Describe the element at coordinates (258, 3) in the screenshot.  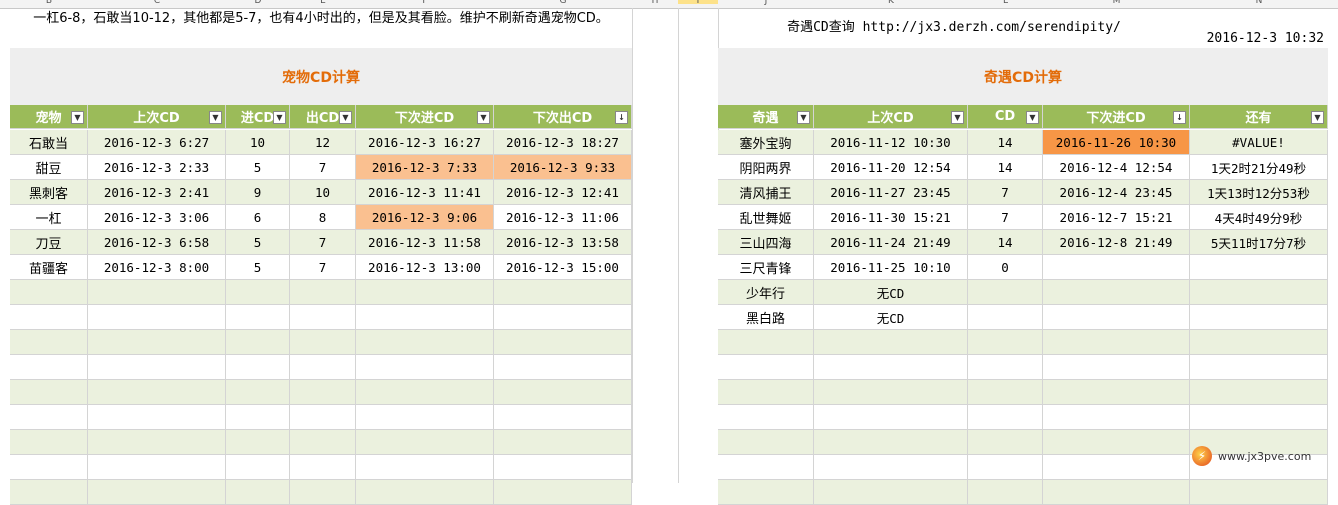
I see `col-D: D` at that location.